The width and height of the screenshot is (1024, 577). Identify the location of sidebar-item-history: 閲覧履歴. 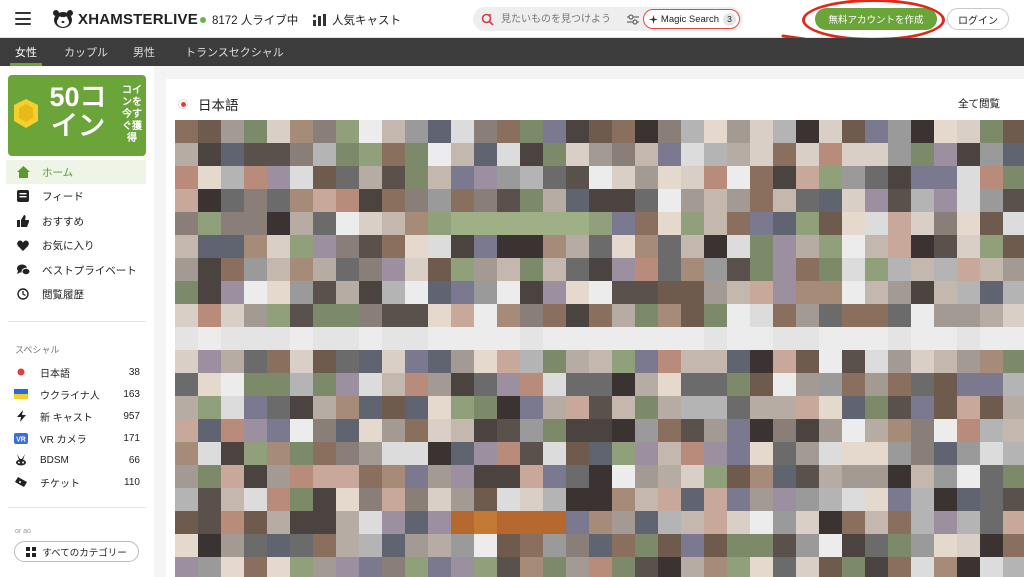
(76, 294).